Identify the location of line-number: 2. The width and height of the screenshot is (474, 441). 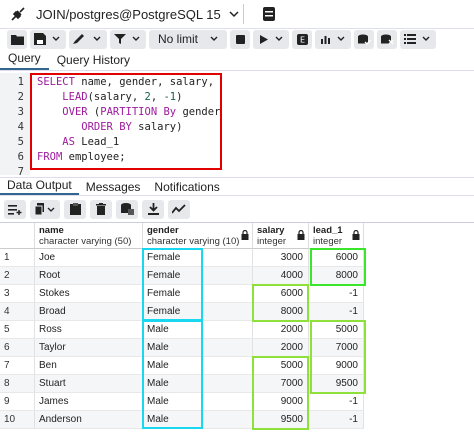
(20, 97).